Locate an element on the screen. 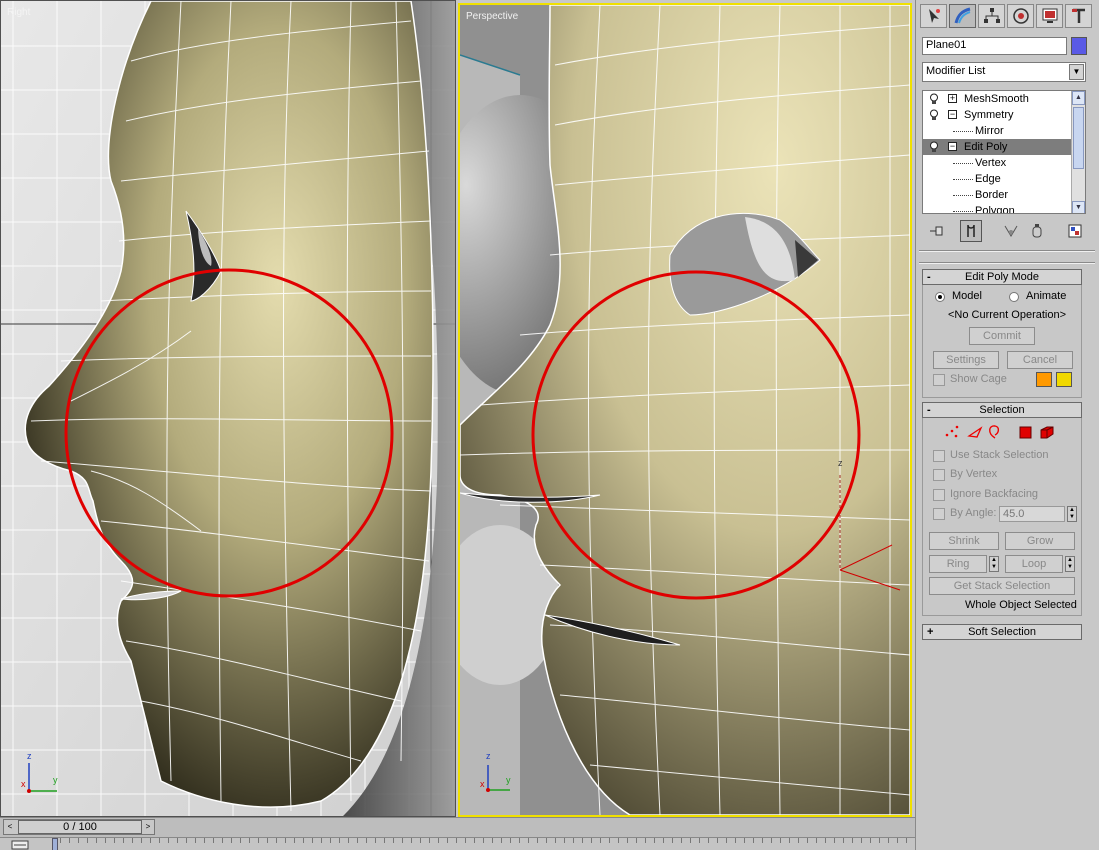  show-end-result-button is located at coordinates (971, 231).